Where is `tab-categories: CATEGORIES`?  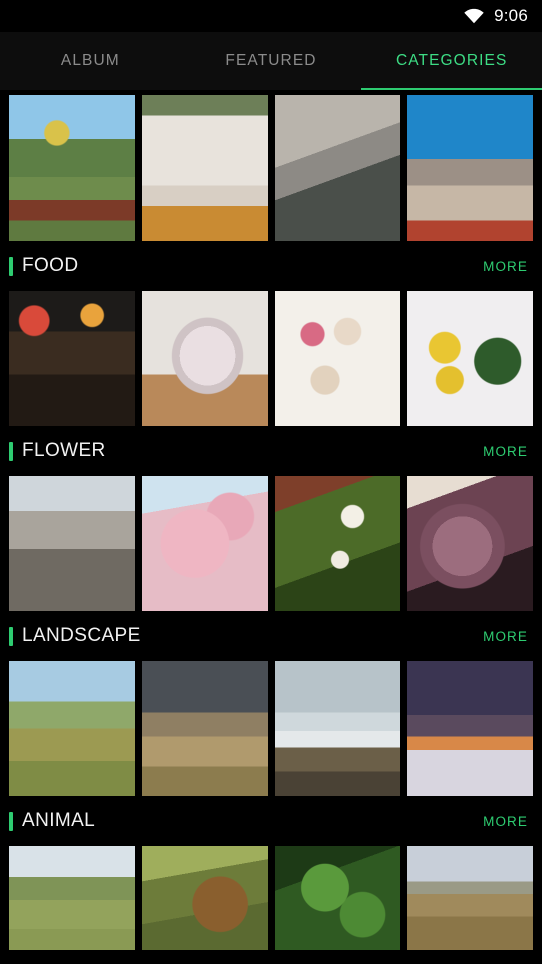
tab-categories: CATEGORIES is located at coordinates (451, 61).